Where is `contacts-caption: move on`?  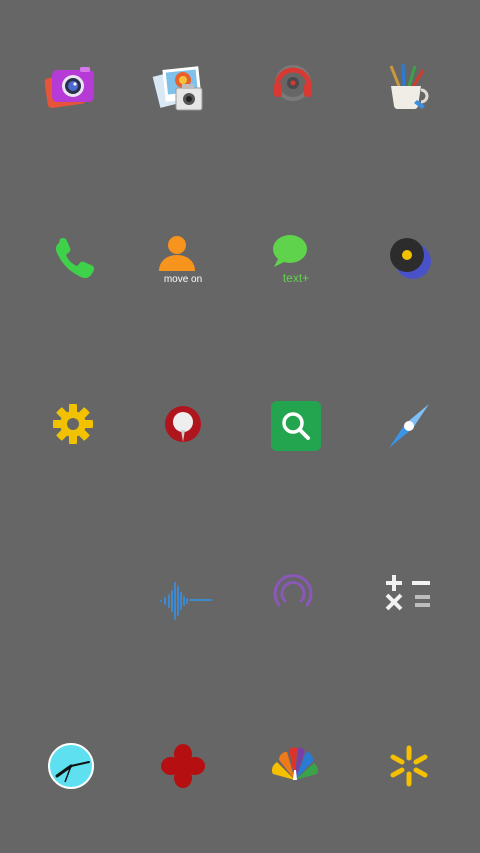
contacts-caption: move on is located at coordinates (183, 279).